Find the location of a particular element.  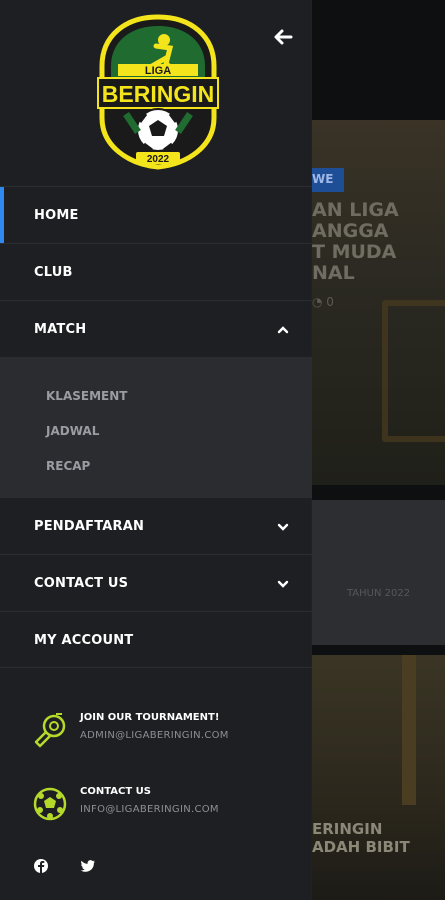

liga-beringin-logo: LIGA BERINGIN 2022 is located at coordinates (158, 92).